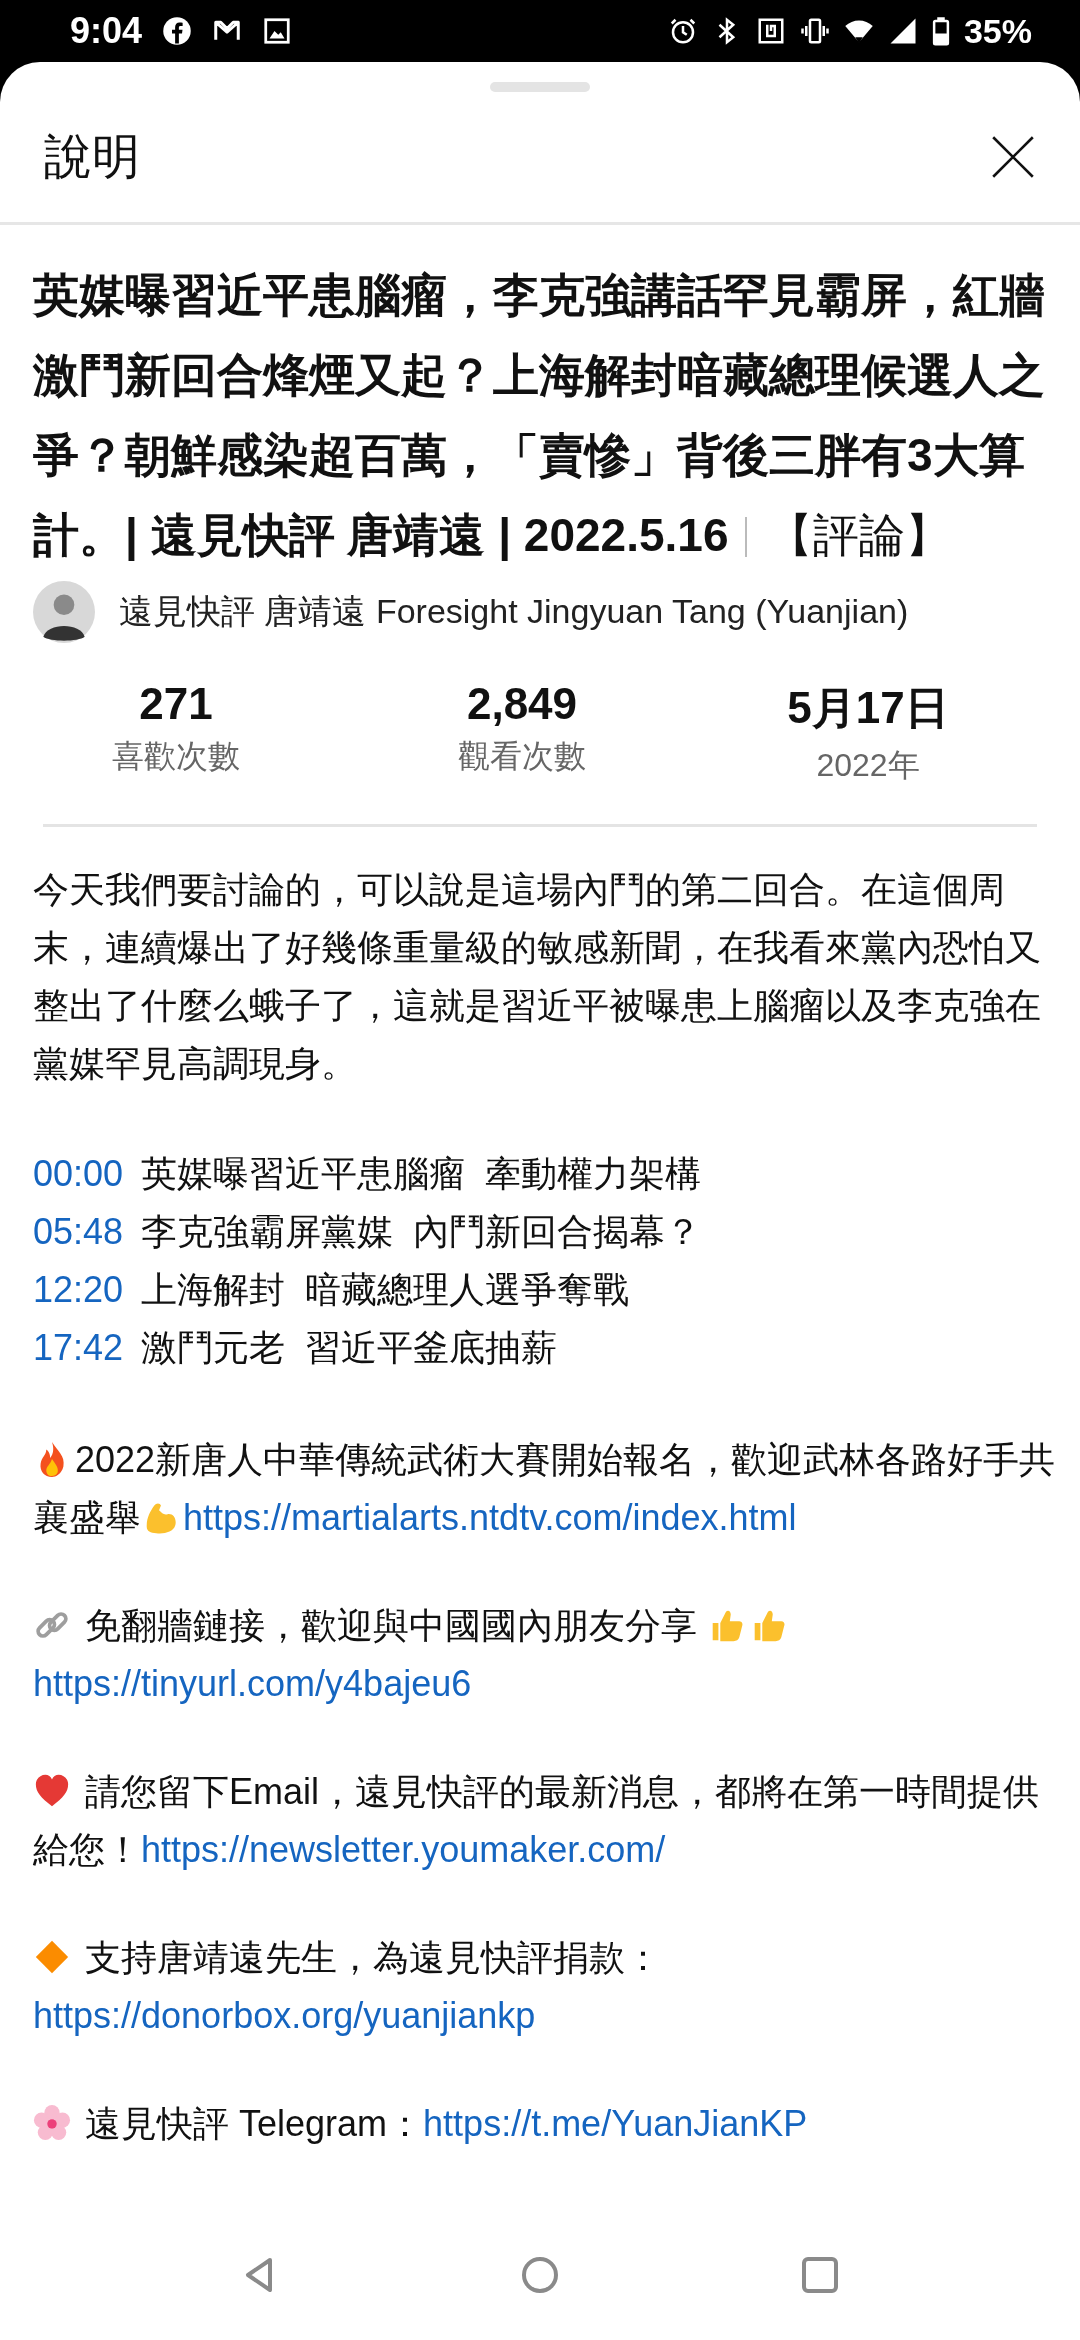 Image resolution: width=1080 pixels, height=2340 pixels. Describe the element at coordinates (385, 1290) in the screenshot. I see `chapter-title: 上海解封 暗藏總理人選爭奪戰` at that location.